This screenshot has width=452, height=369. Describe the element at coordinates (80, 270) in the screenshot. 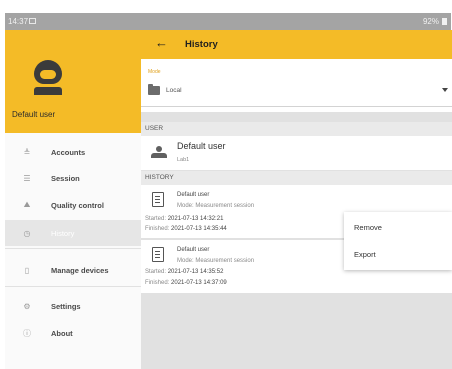

I see `menu-item-label: Manage devices` at that location.